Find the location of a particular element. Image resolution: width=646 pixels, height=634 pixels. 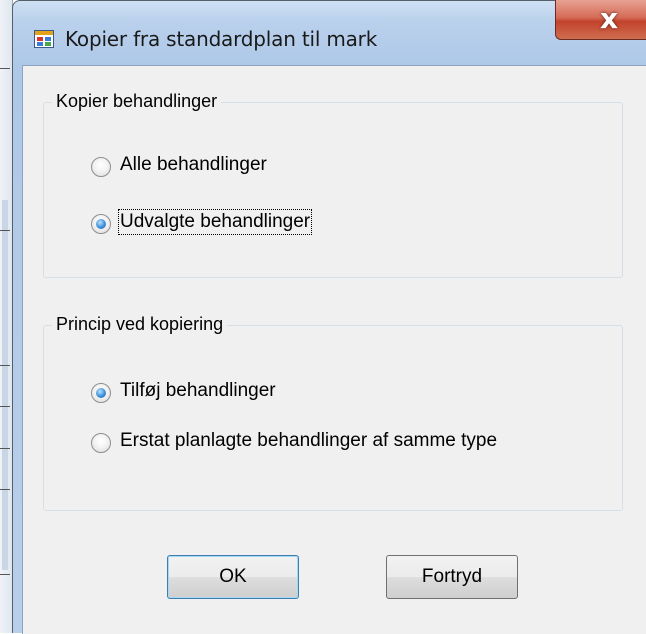

close-button: x is located at coordinates (600, 20).